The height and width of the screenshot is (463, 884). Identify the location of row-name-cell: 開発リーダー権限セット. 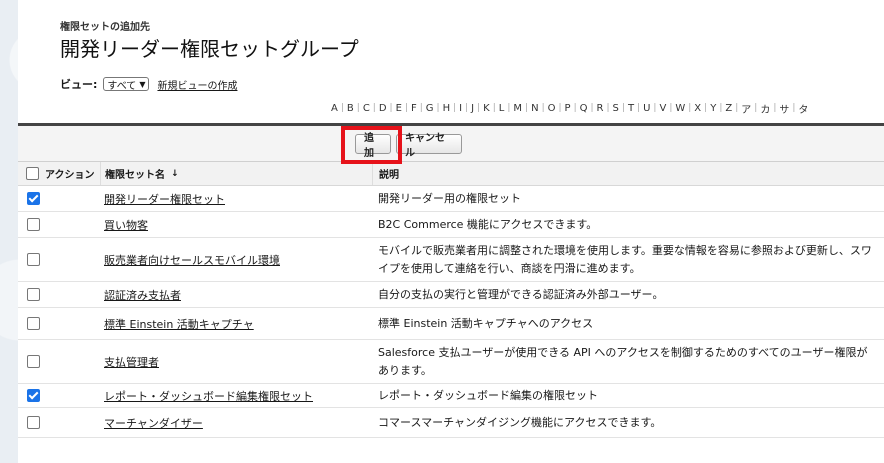
(236, 198).